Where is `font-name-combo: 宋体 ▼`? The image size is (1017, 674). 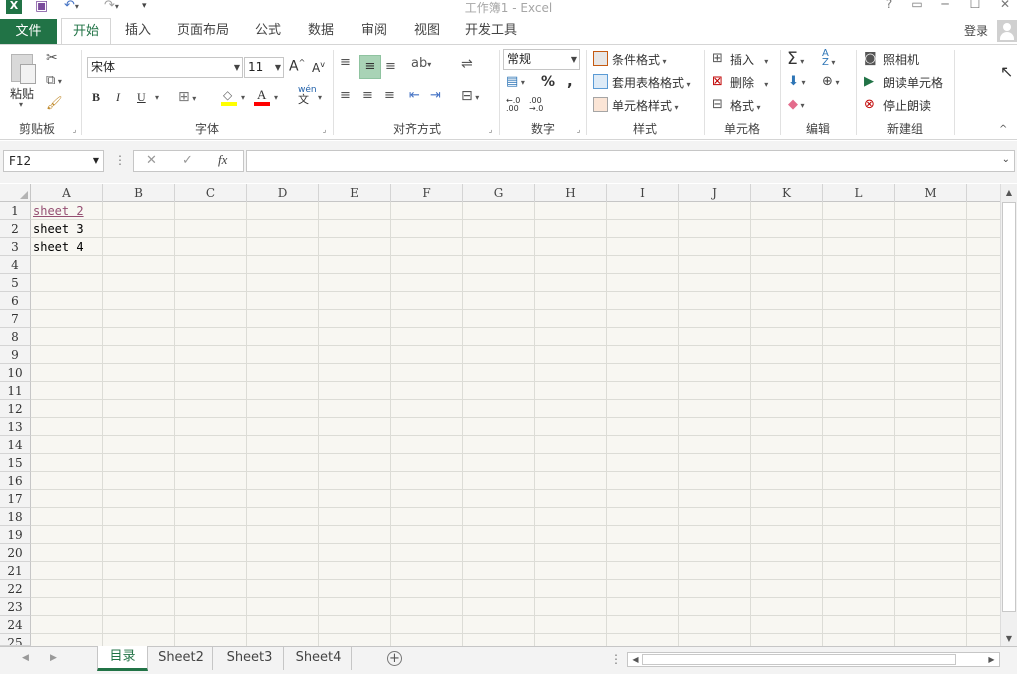
font-name-combo: 宋体 ▼ is located at coordinates (165, 67).